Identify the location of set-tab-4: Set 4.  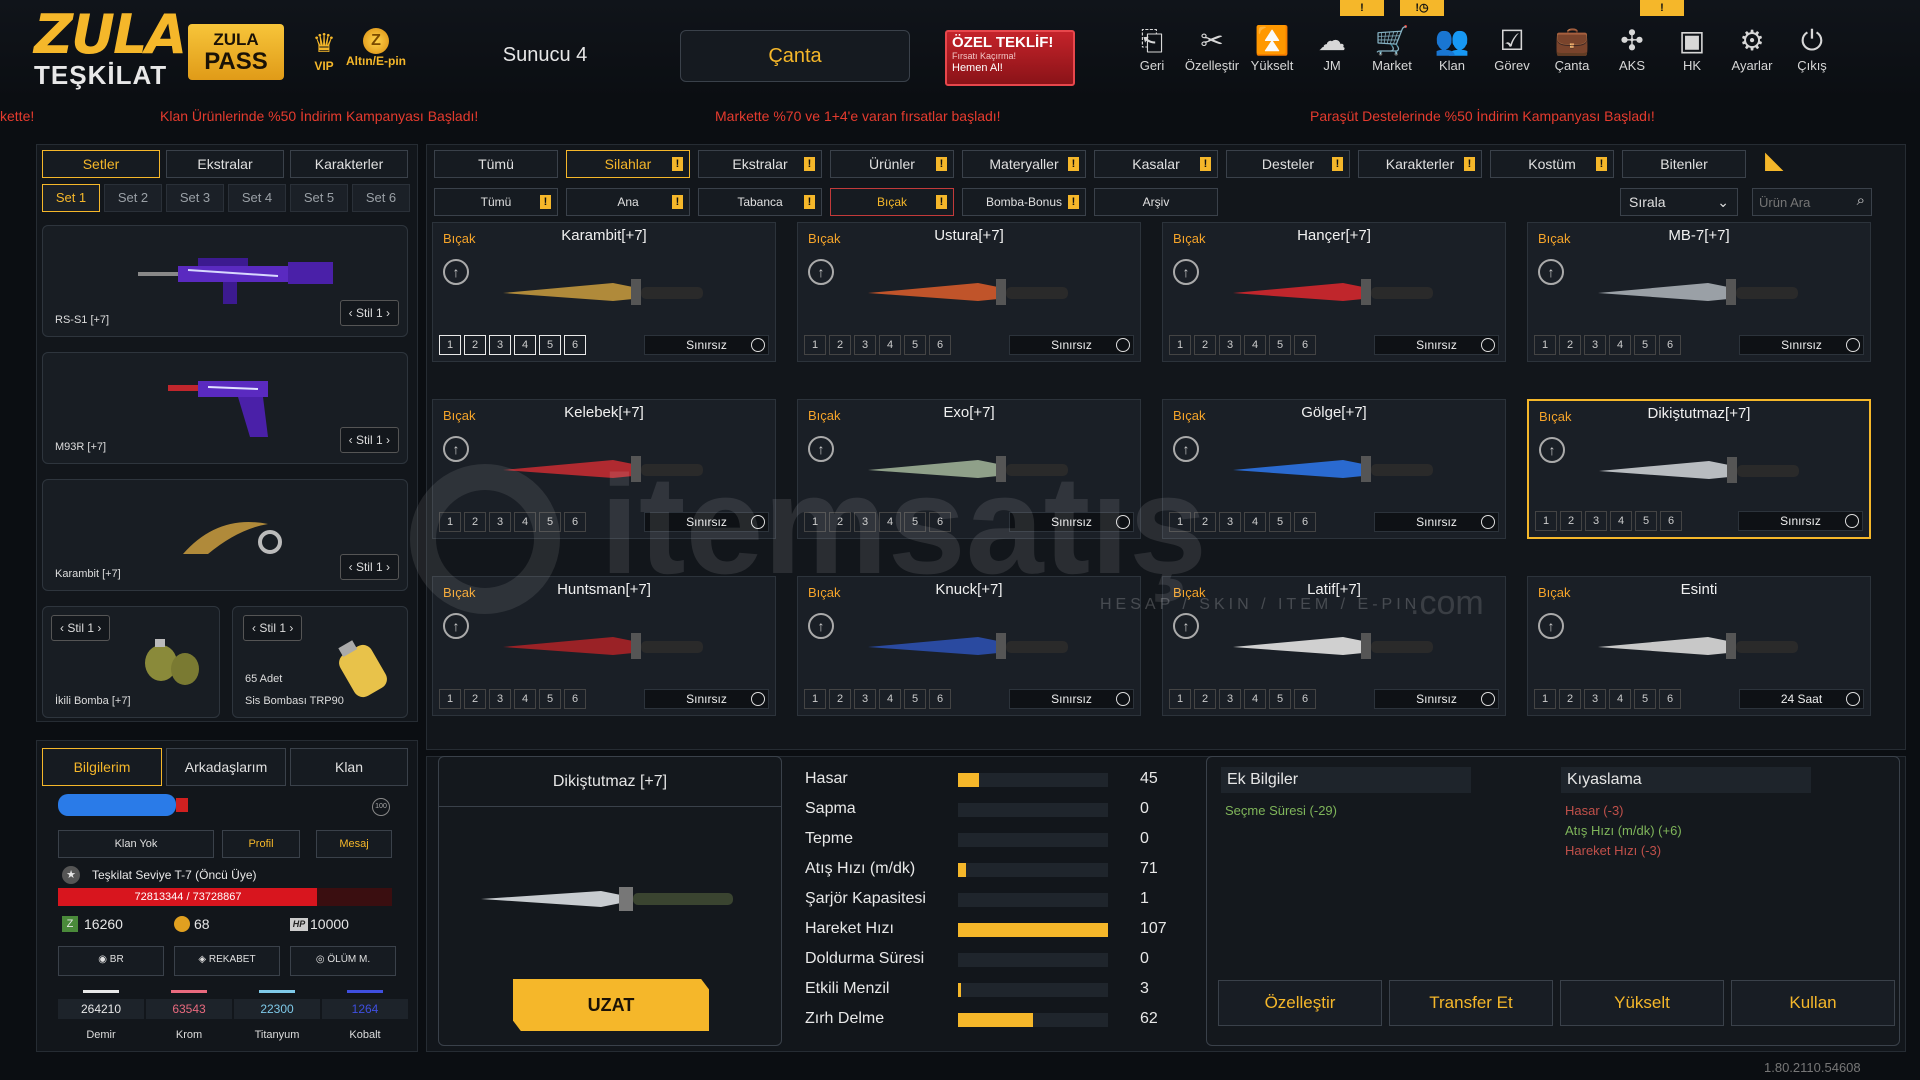
(257, 198).